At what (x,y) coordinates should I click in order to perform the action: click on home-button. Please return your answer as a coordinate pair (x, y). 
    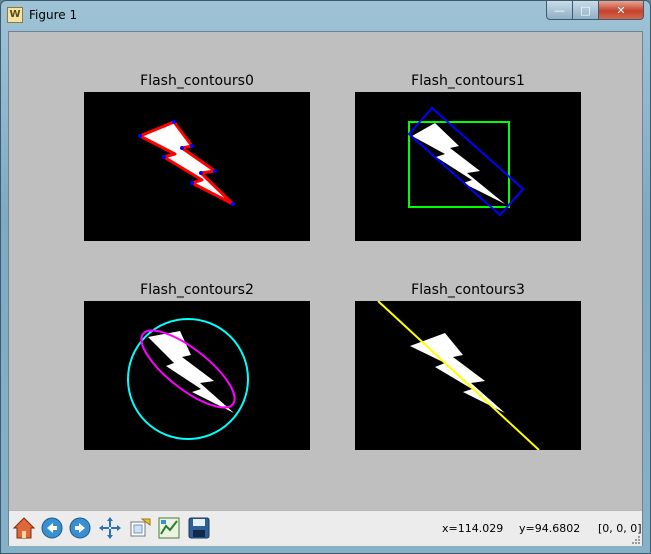
    Looking at the image, I should click on (24, 528).